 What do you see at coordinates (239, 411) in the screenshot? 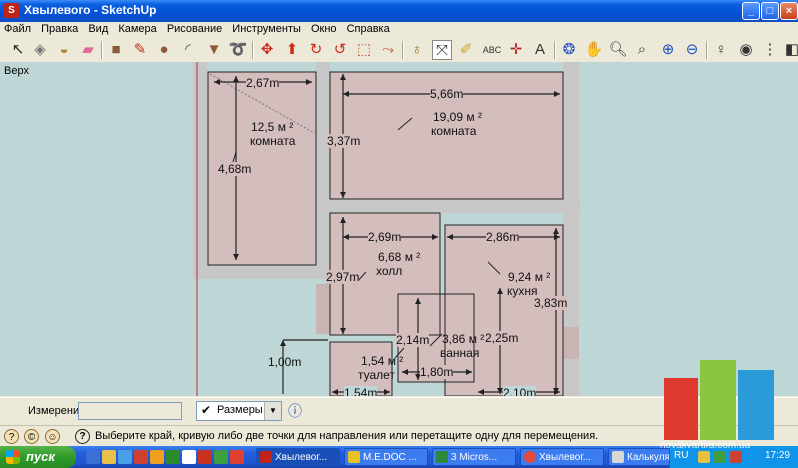
I see `dimensions-dropdown: ✔ Размеры ▼` at bounding box center [239, 411].